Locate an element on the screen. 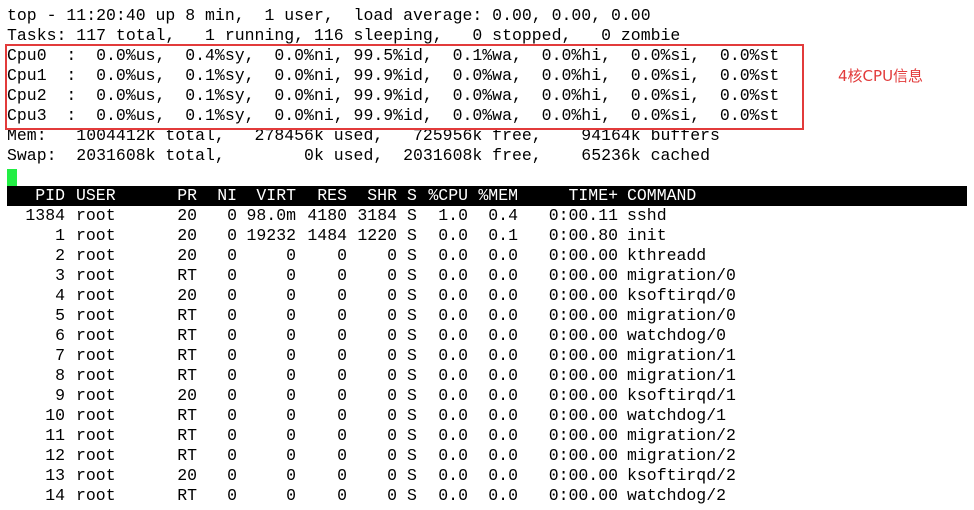 The height and width of the screenshot is (510, 974). cell-command: watchdog/0 is located at coordinates (677, 335).